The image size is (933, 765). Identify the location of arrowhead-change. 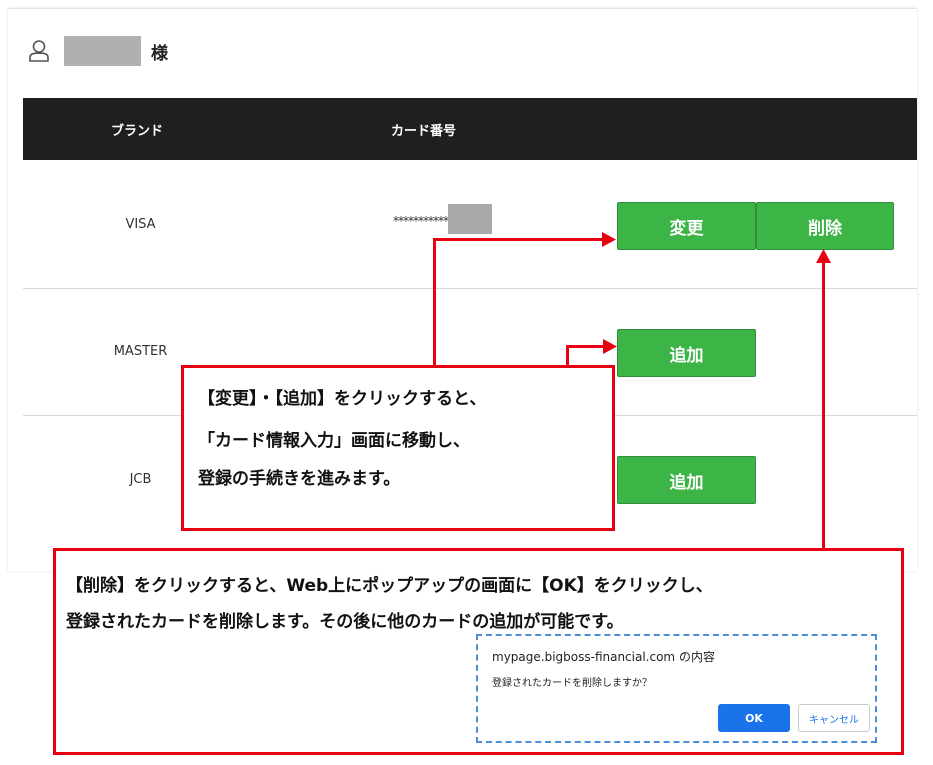
(609, 239).